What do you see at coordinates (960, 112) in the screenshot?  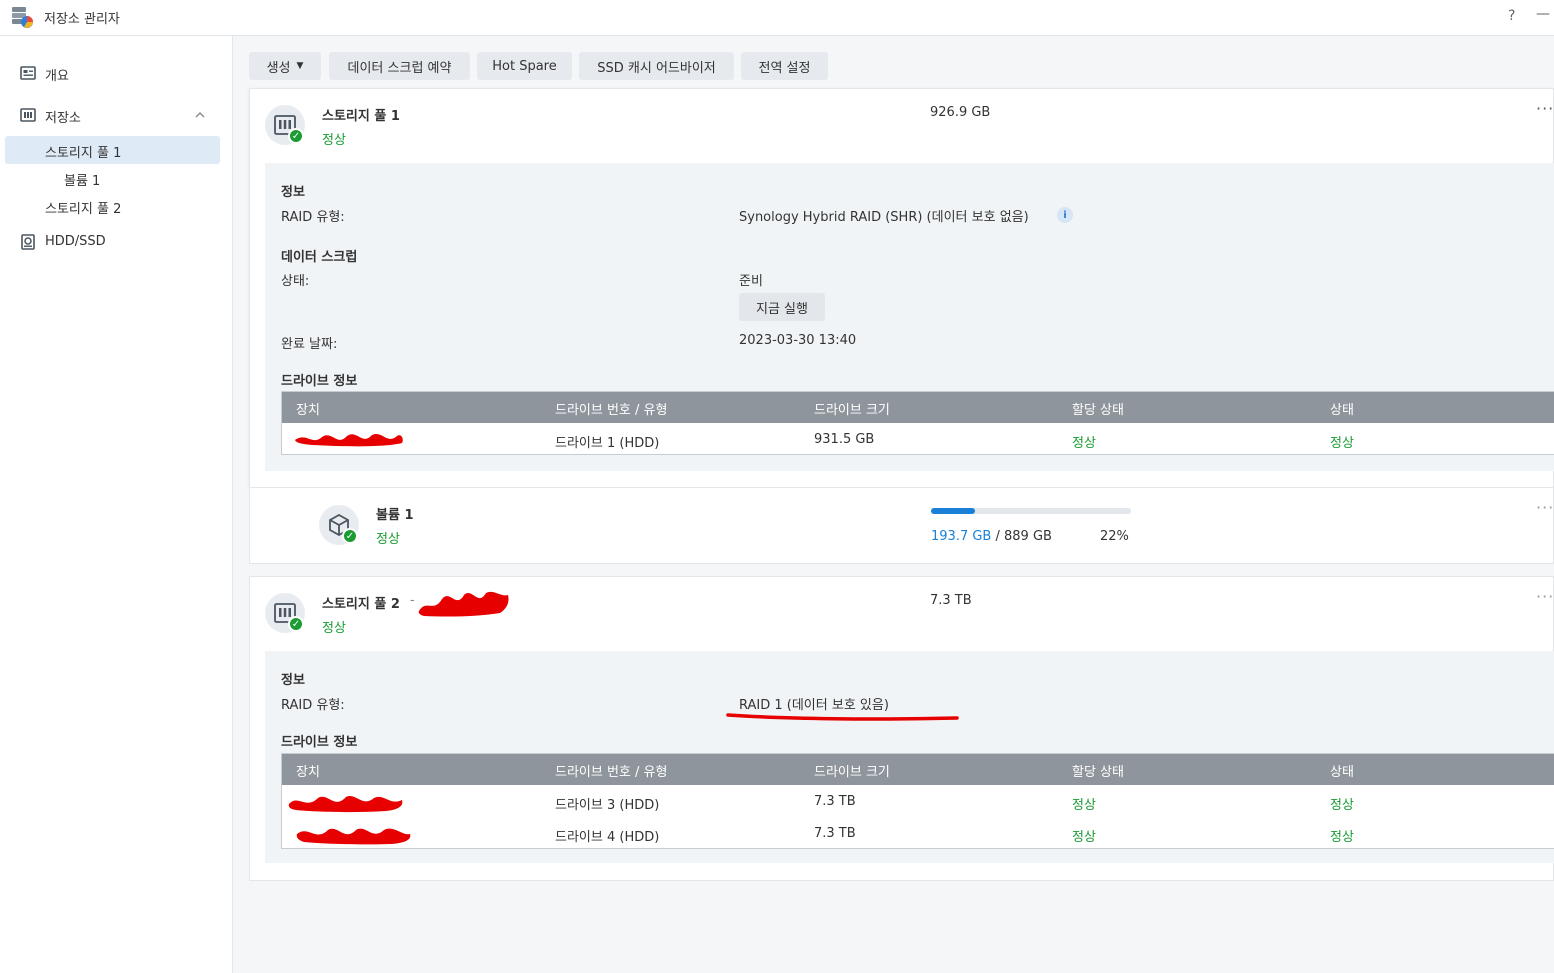 I see `pool-size: 926.9 GB` at bounding box center [960, 112].